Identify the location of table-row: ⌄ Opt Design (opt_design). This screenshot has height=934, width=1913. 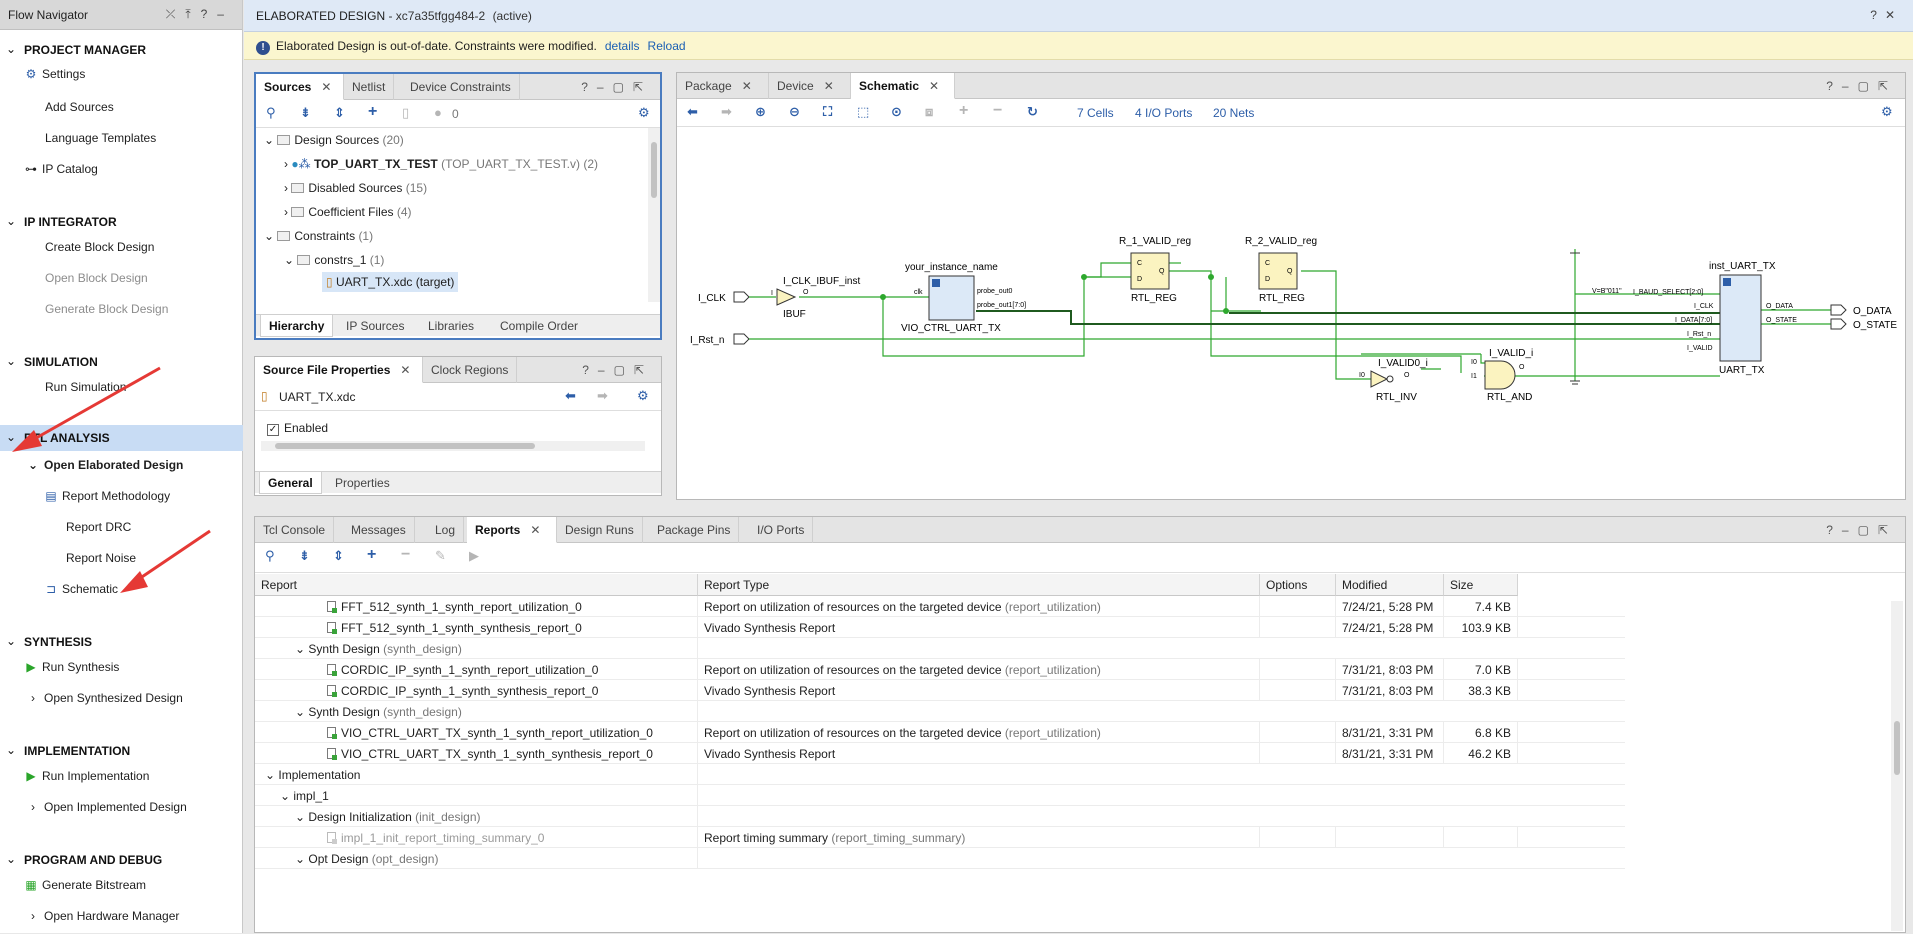
(940, 858).